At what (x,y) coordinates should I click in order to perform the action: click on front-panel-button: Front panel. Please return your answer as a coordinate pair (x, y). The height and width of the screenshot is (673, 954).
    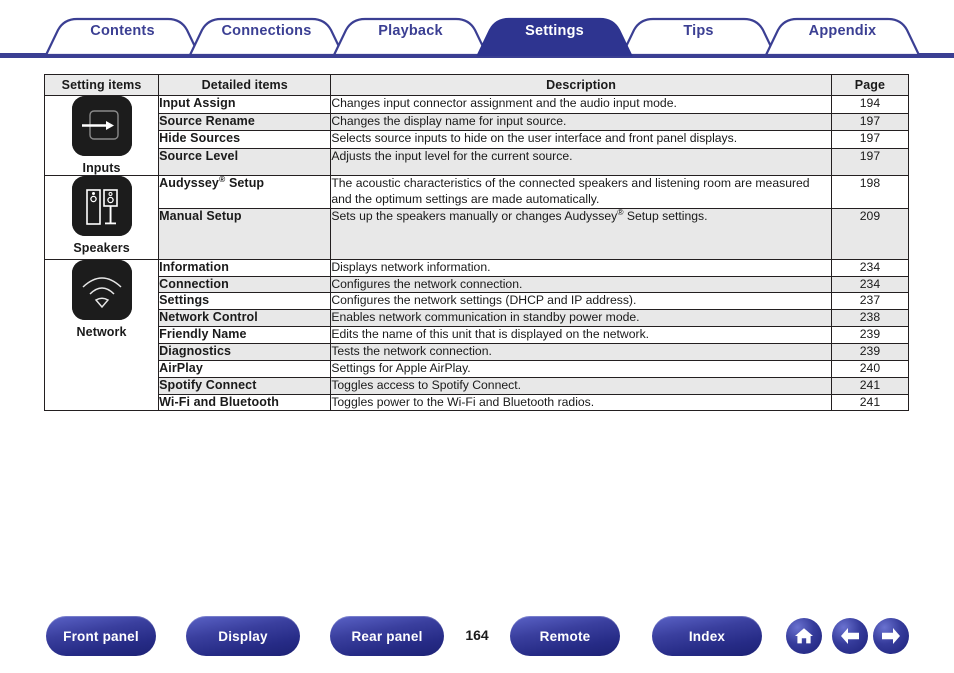
    Looking at the image, I should click on (101, 636).